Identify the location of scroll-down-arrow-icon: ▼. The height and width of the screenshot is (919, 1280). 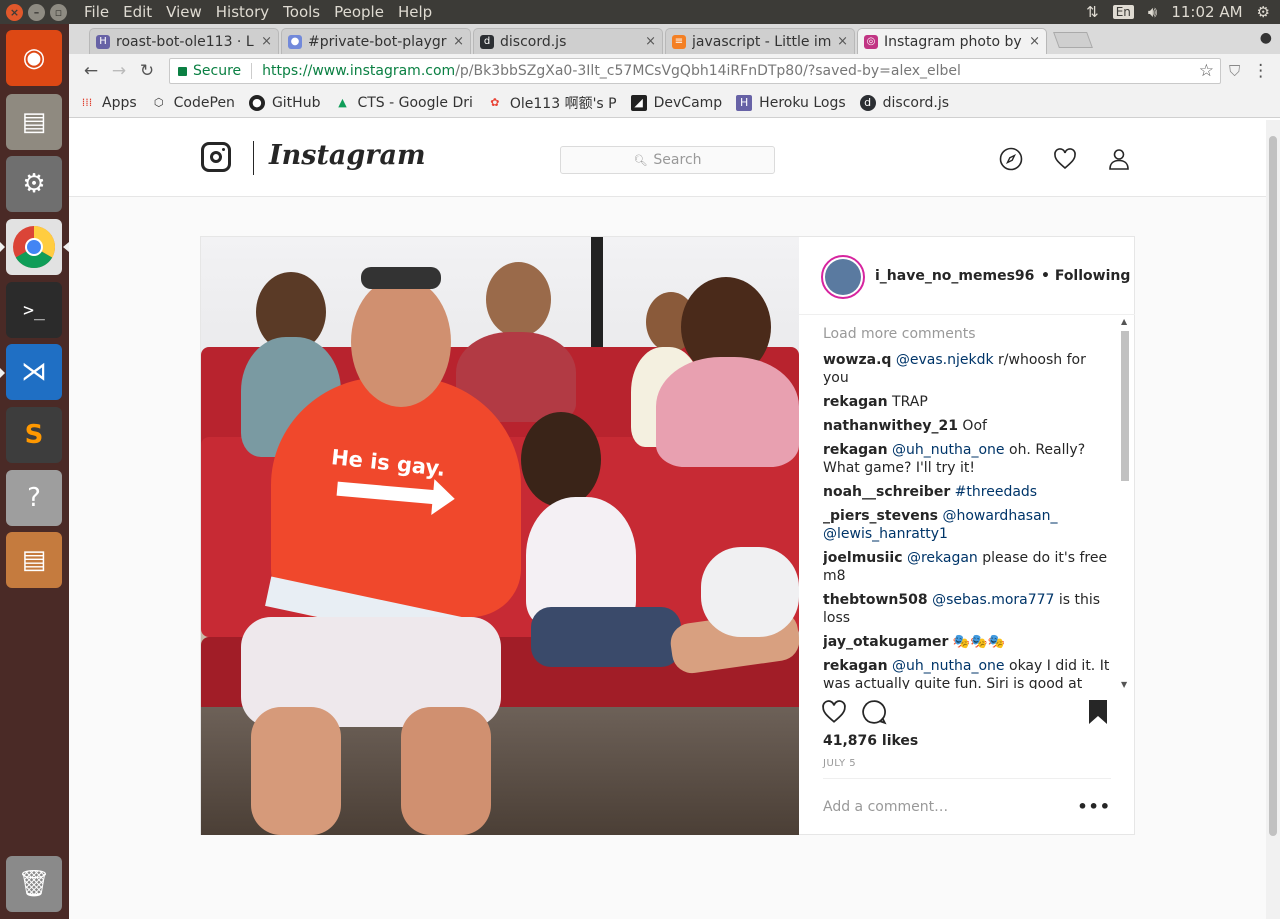
(1124, 684).